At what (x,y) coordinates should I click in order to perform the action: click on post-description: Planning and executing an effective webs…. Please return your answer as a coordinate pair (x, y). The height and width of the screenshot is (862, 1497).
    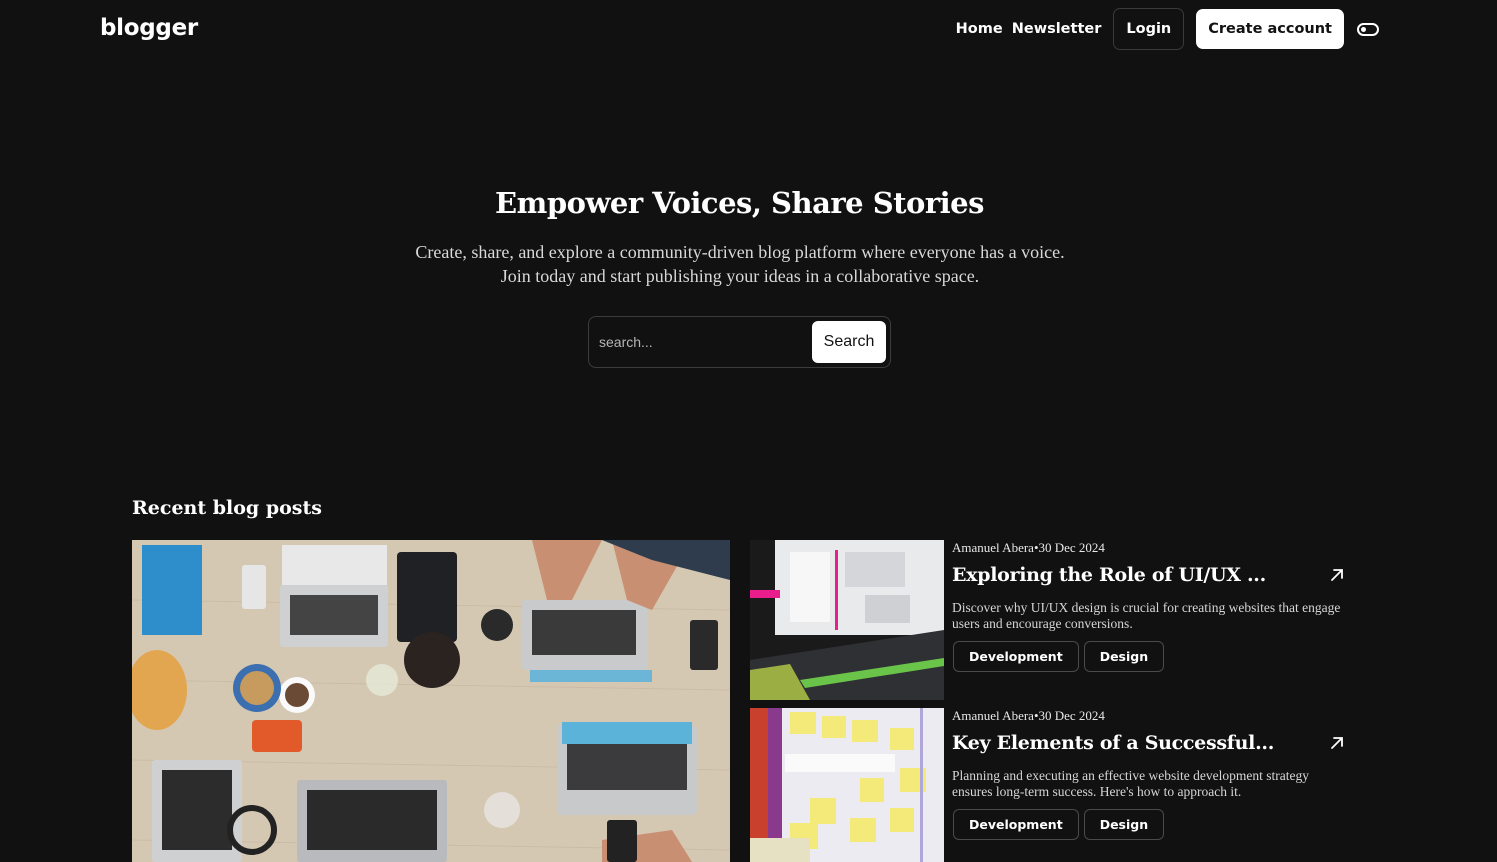
    Looking at the image, I should click on (1131, 783).